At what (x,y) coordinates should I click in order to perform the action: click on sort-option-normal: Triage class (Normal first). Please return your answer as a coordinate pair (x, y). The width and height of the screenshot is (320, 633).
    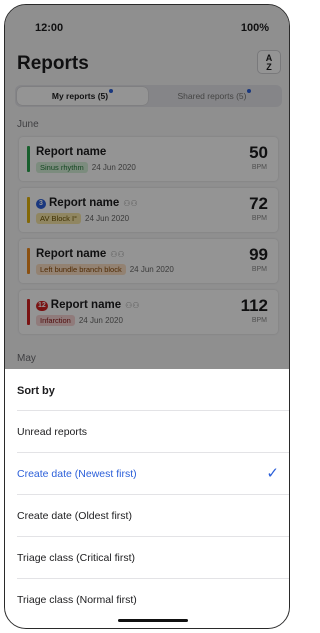
    Looking at the image, I should click on (153, 599).